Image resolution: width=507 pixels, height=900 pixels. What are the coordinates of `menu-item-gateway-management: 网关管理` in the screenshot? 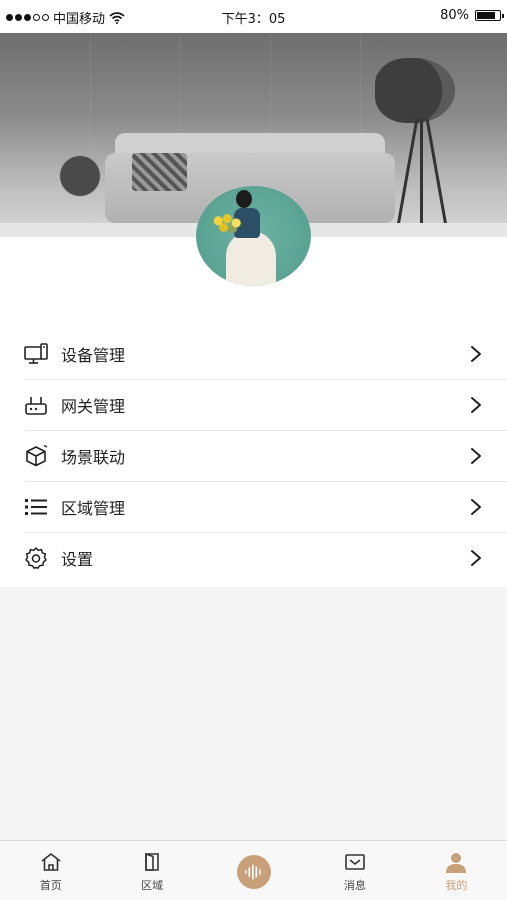 It's located at (253, 404).